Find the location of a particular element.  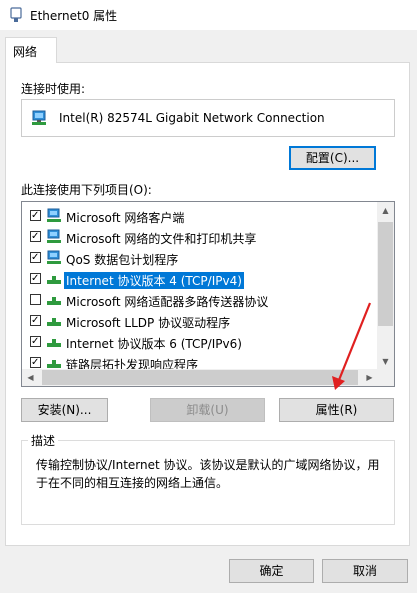

list-item: Microsoft 网络客户端 is located at coordinates (200, 216).